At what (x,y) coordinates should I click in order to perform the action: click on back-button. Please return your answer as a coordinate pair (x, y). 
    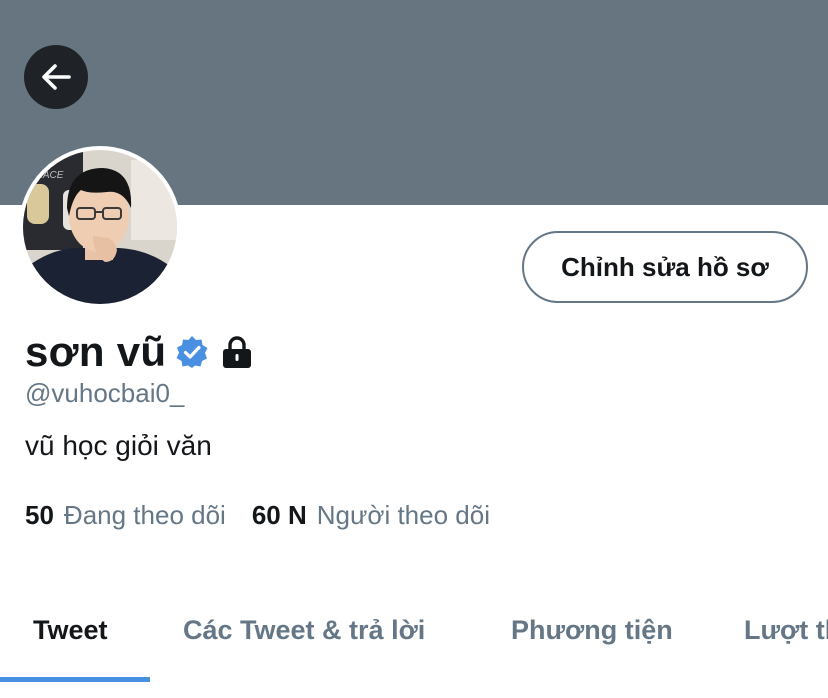
    Looking at the image, I should click on (56, 77).